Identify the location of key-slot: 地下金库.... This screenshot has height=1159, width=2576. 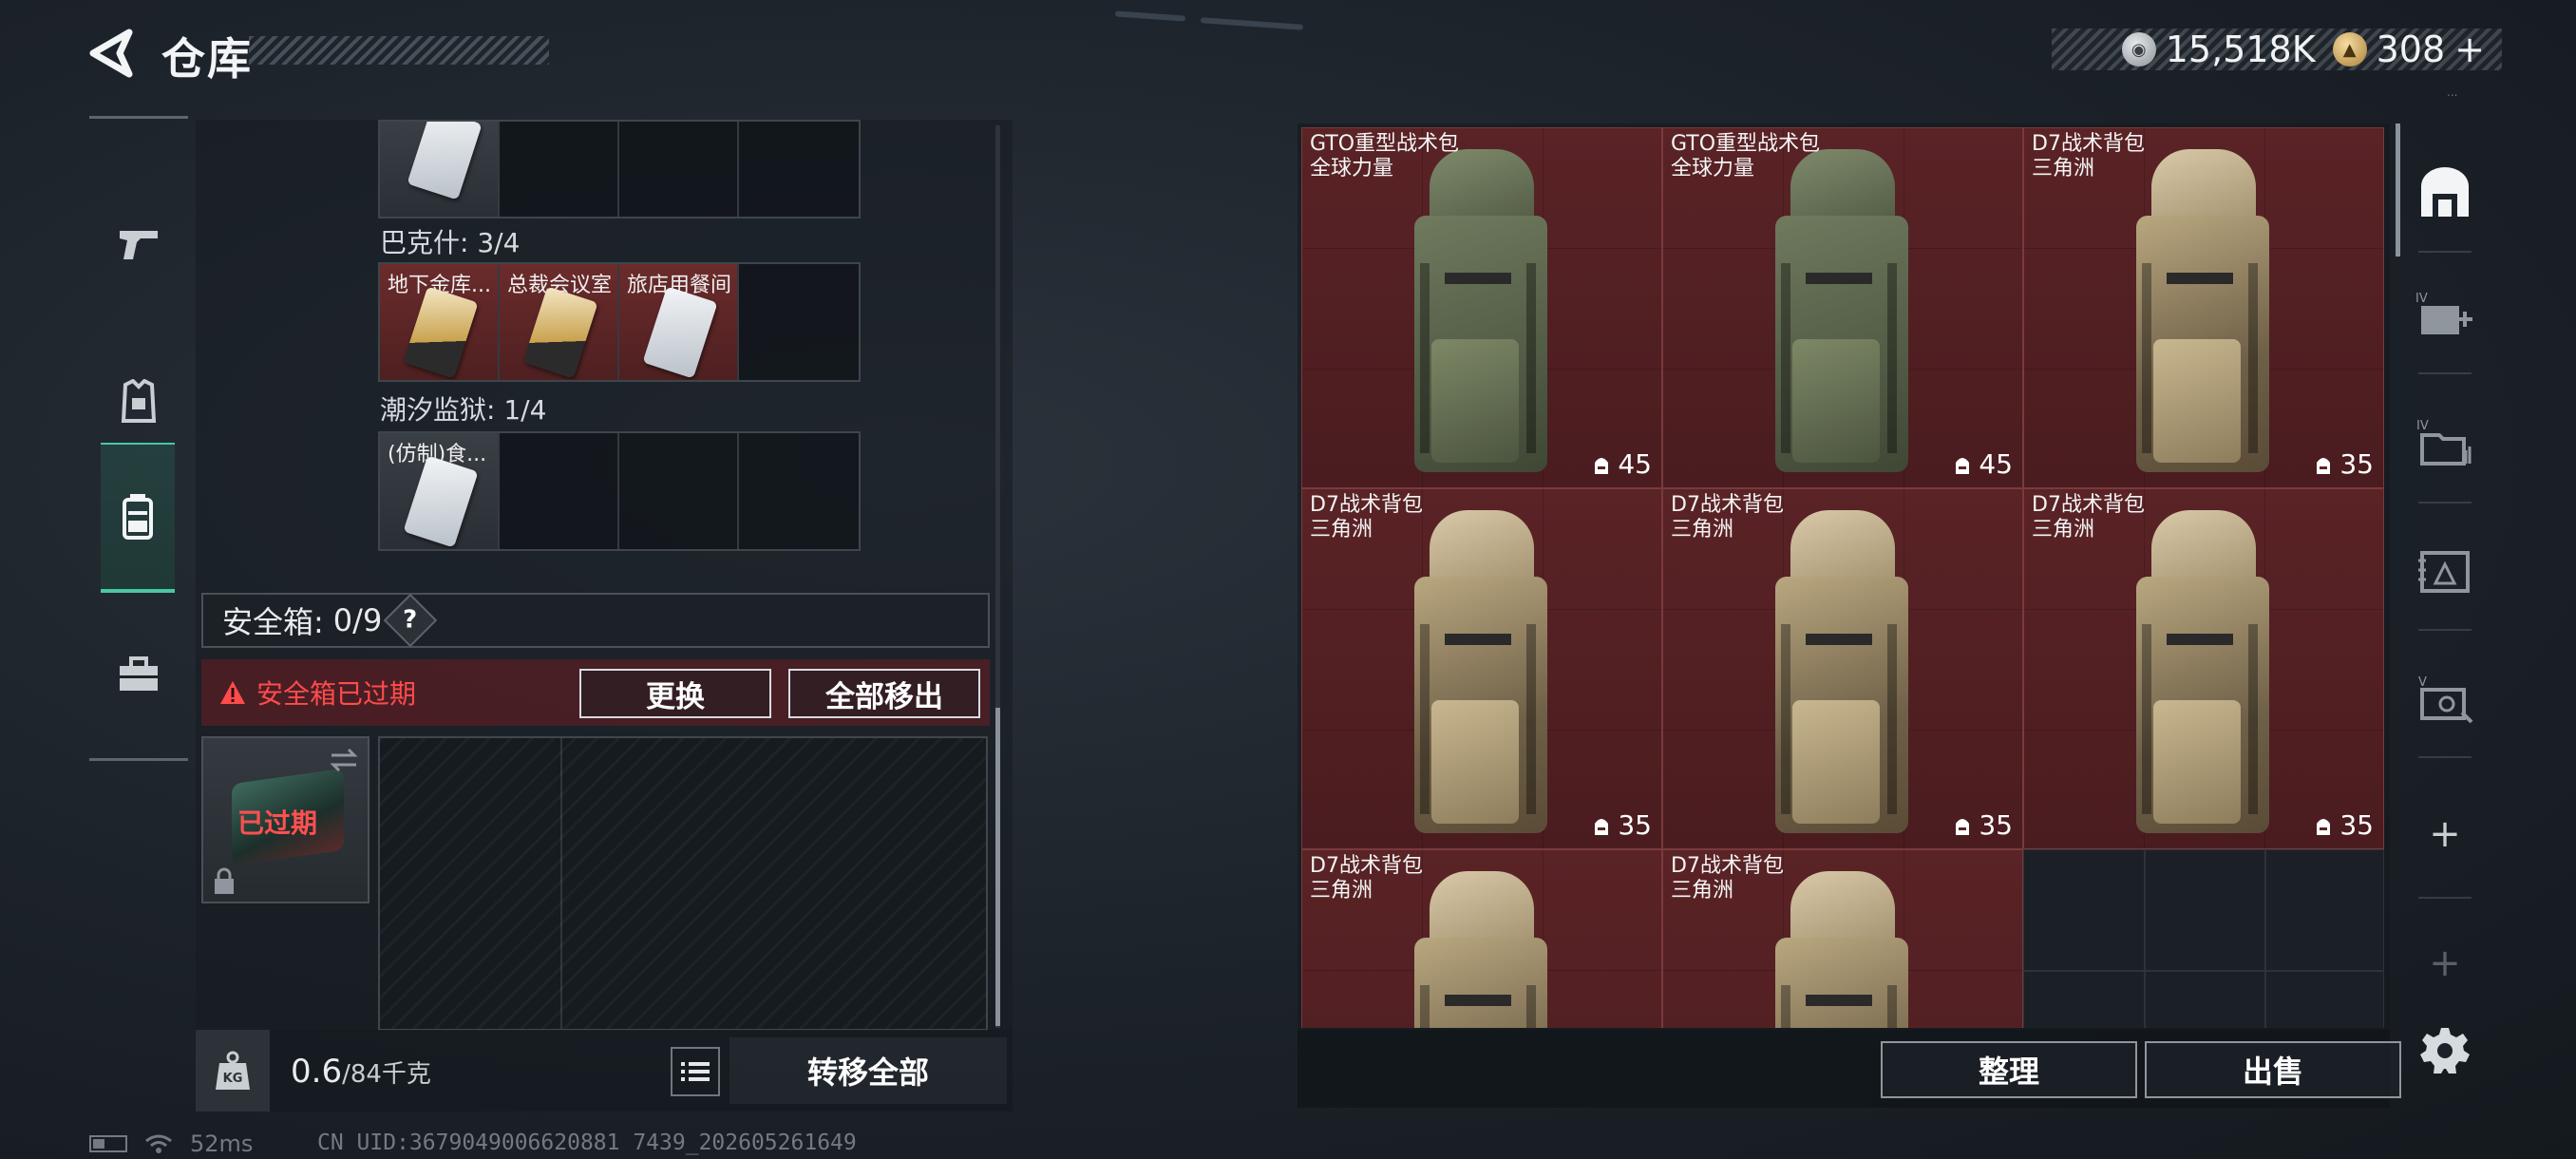
(440, 322).